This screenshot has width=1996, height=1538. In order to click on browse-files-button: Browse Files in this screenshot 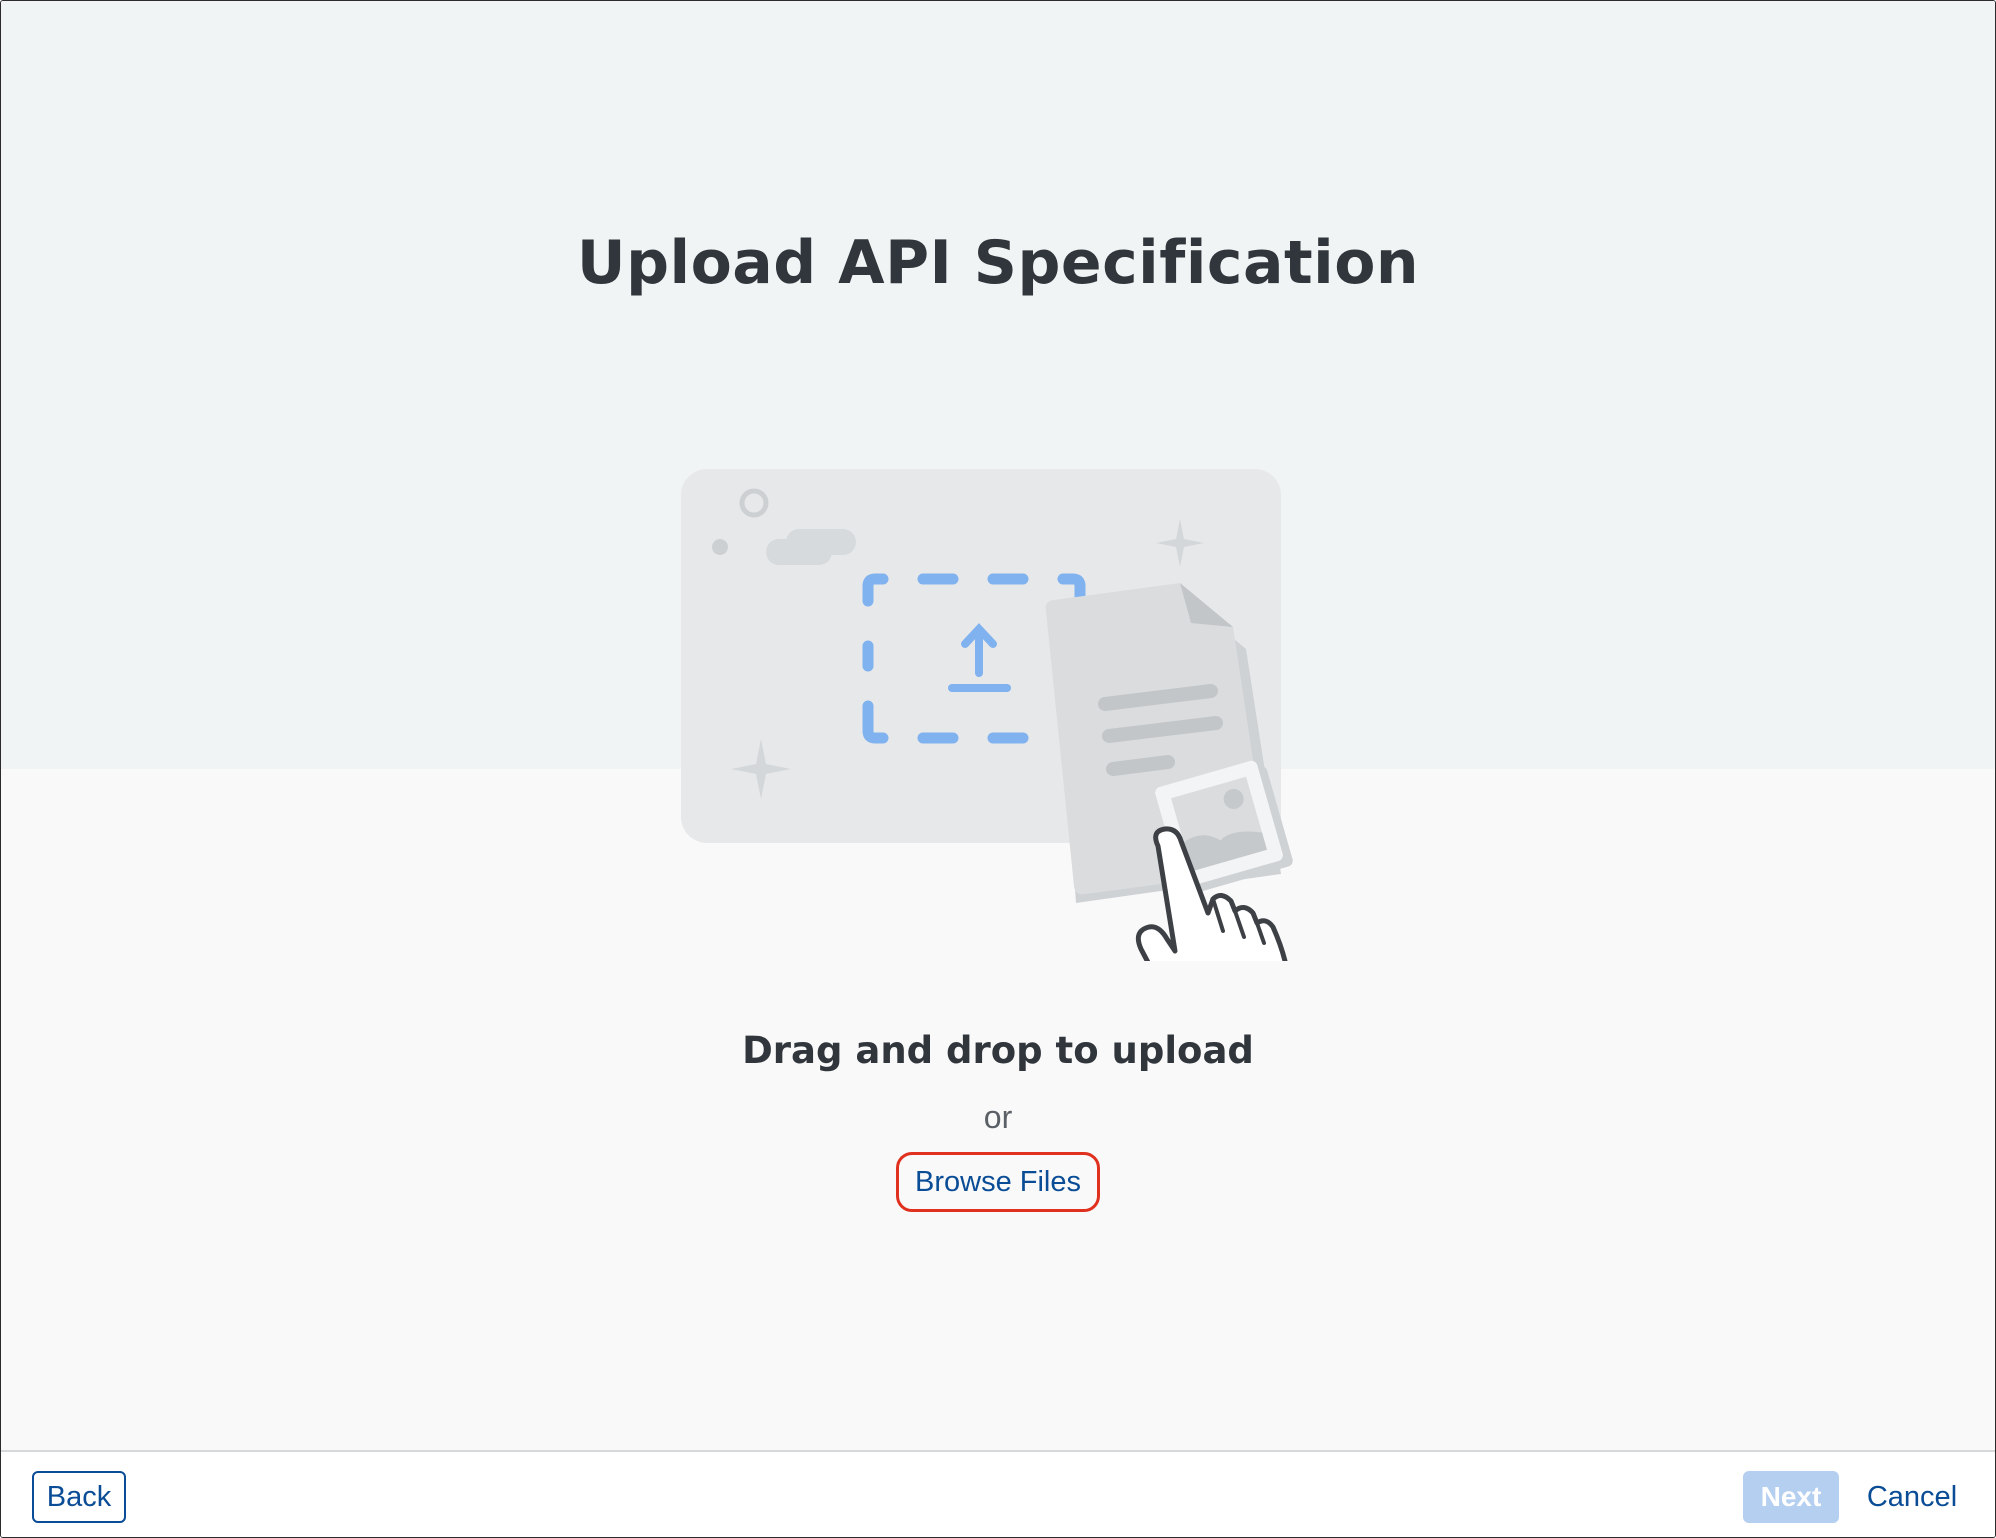, I will do `click(998, 1182)`.